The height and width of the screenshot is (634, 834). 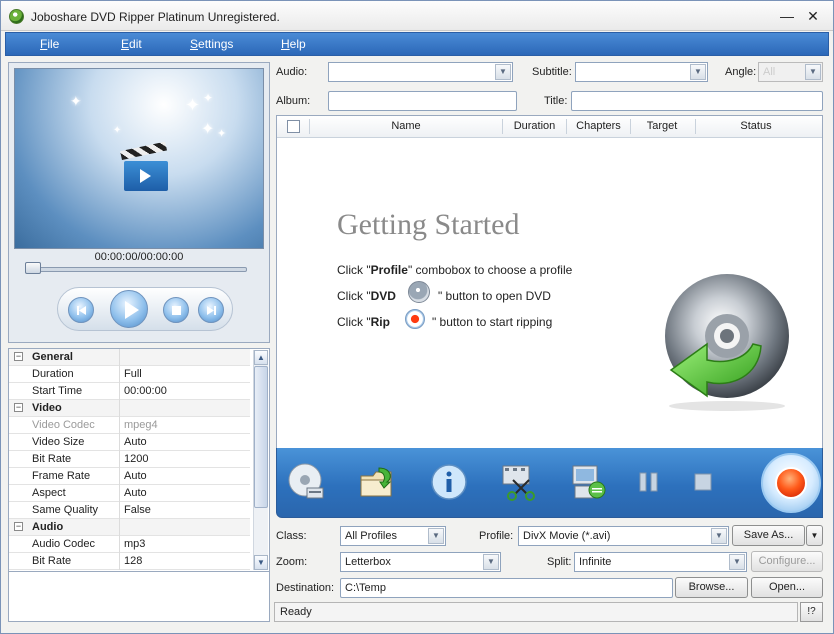 I want to click on record-icon, so click(x=791, y=483).